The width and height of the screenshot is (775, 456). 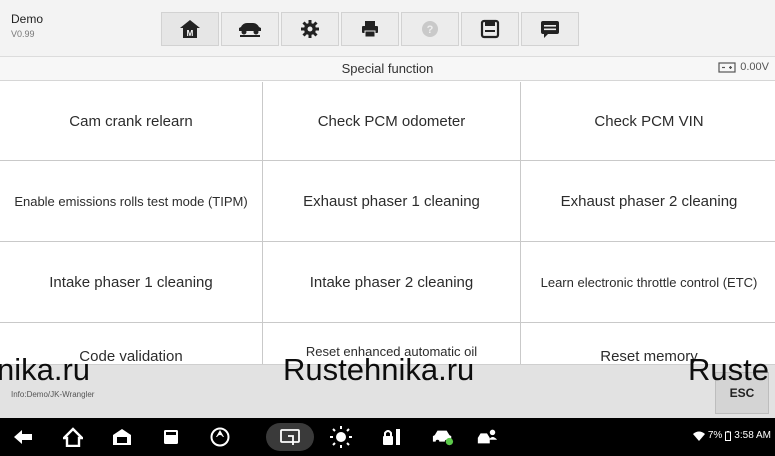 I want to click on print-button, so click(x=370, y=29).